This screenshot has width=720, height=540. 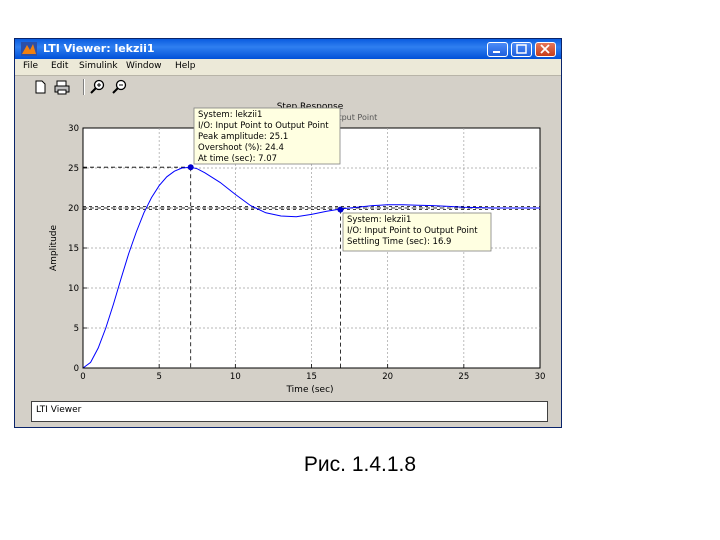 I want to click on settling-tooltip-time: Settling Time (sec): 16.9, so click(x=399, y=242).